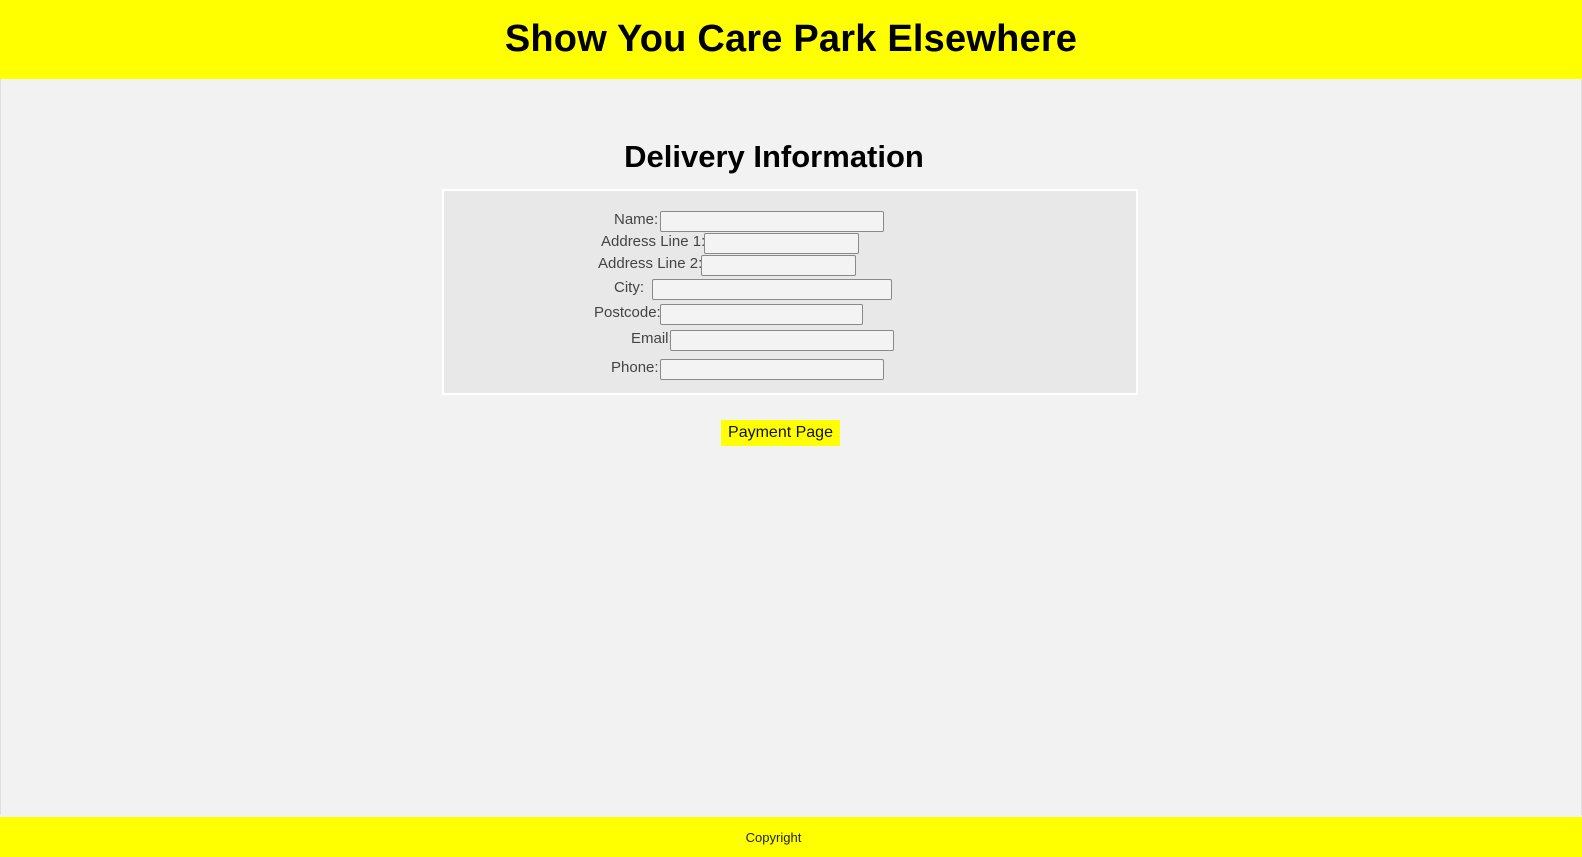 This screenshot has height=857, width=1582. I want to click on site-title: Show You Care Park Elsewhere, so click(791, 39).